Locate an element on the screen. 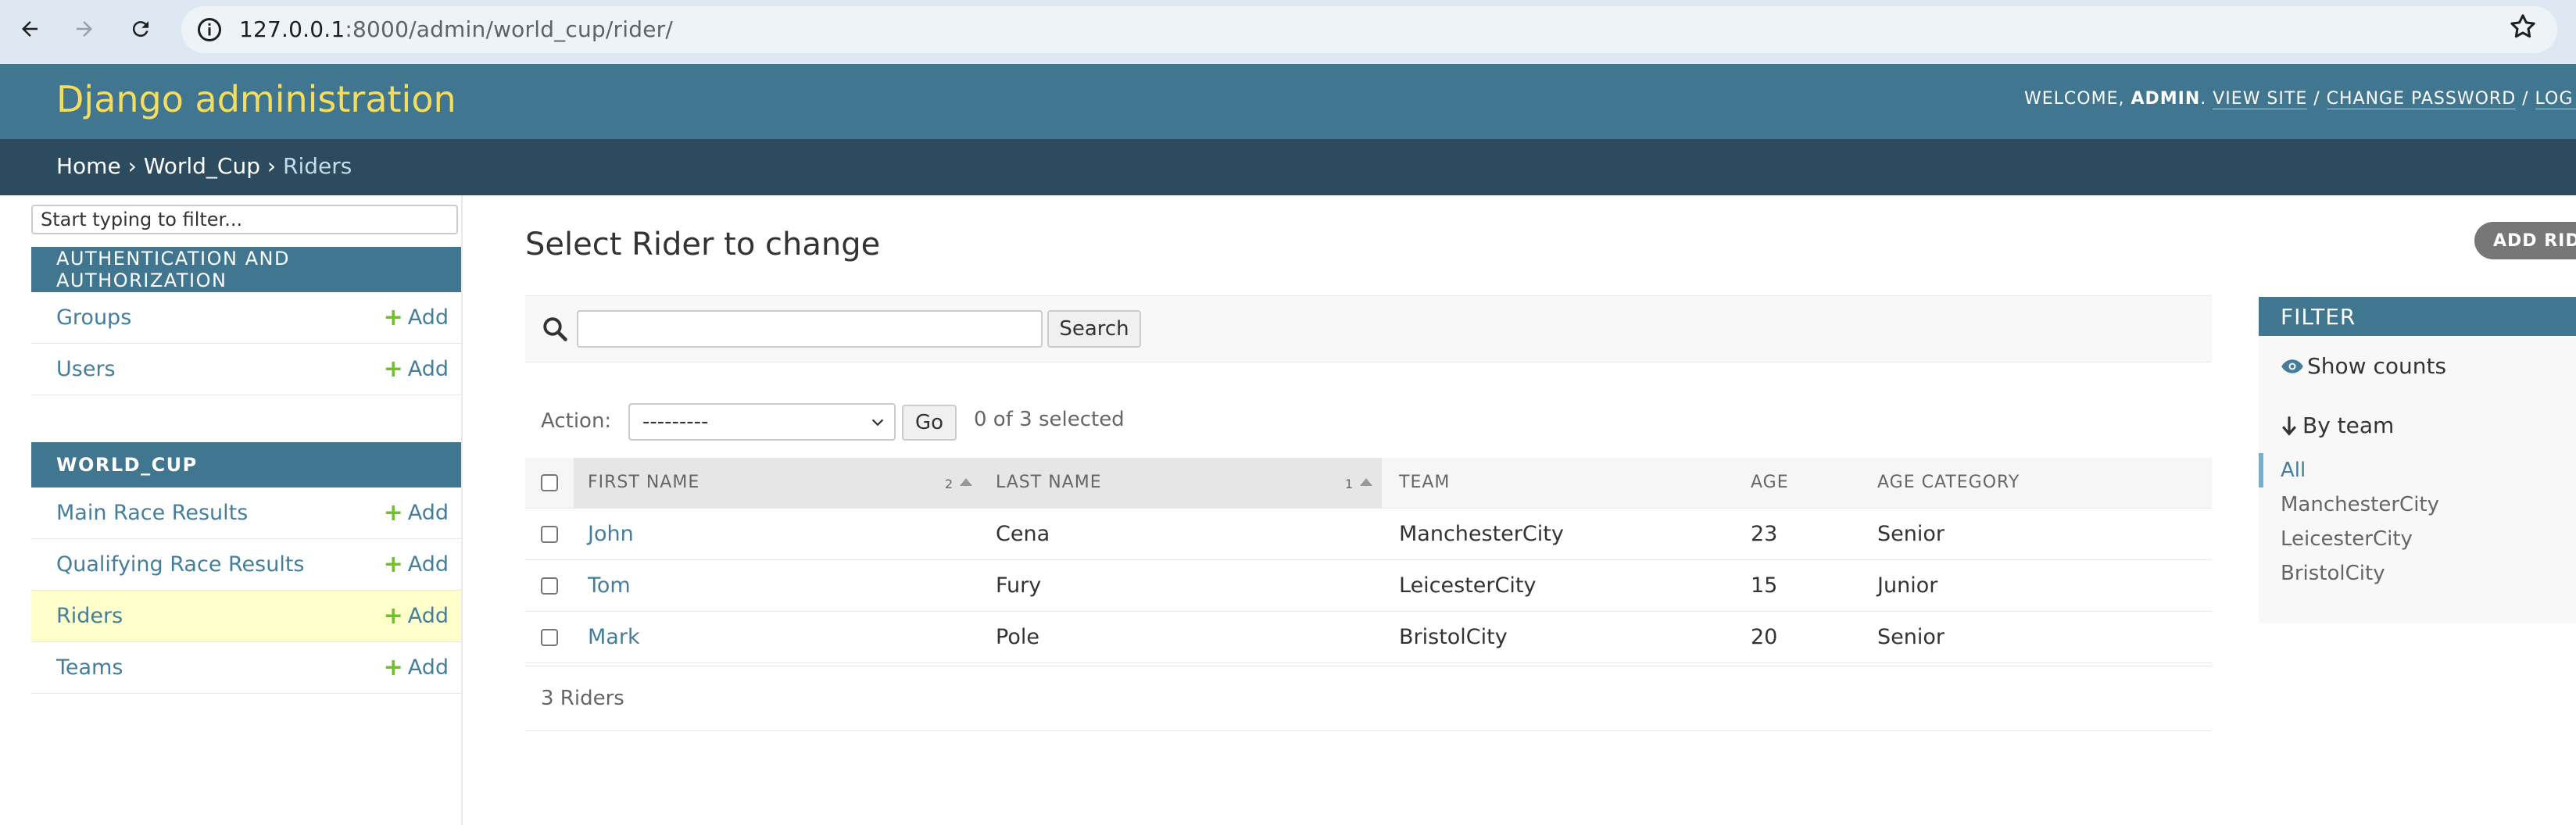 The height and width of the screenshot is (825, 2576). chevron-down-icon is located at coordinates (877, 423).